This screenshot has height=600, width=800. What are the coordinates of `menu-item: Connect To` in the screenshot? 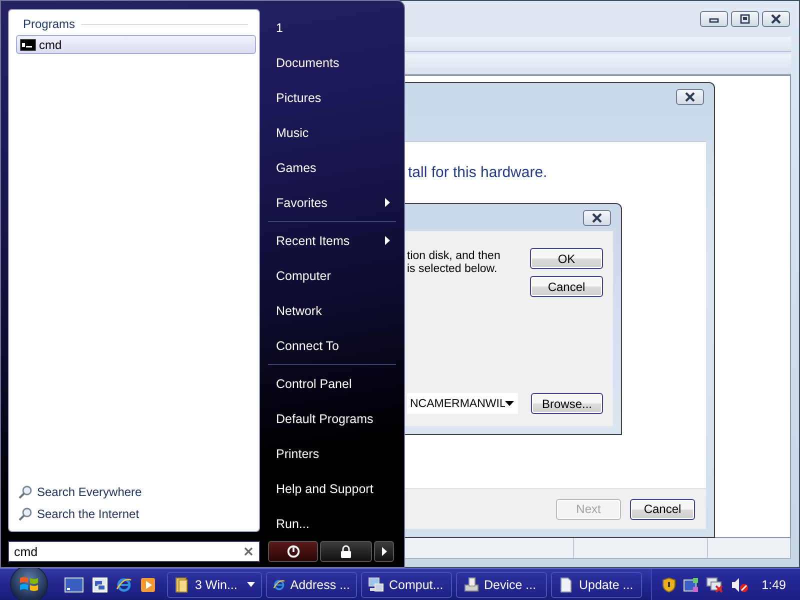 It's located at (332, 345).